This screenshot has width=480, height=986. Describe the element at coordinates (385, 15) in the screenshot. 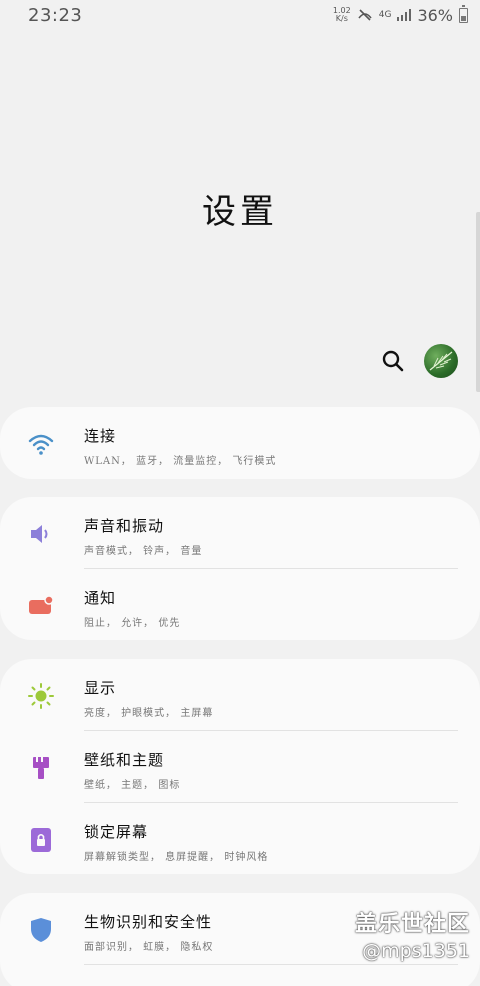

I see `network-type: 4G` at that location.